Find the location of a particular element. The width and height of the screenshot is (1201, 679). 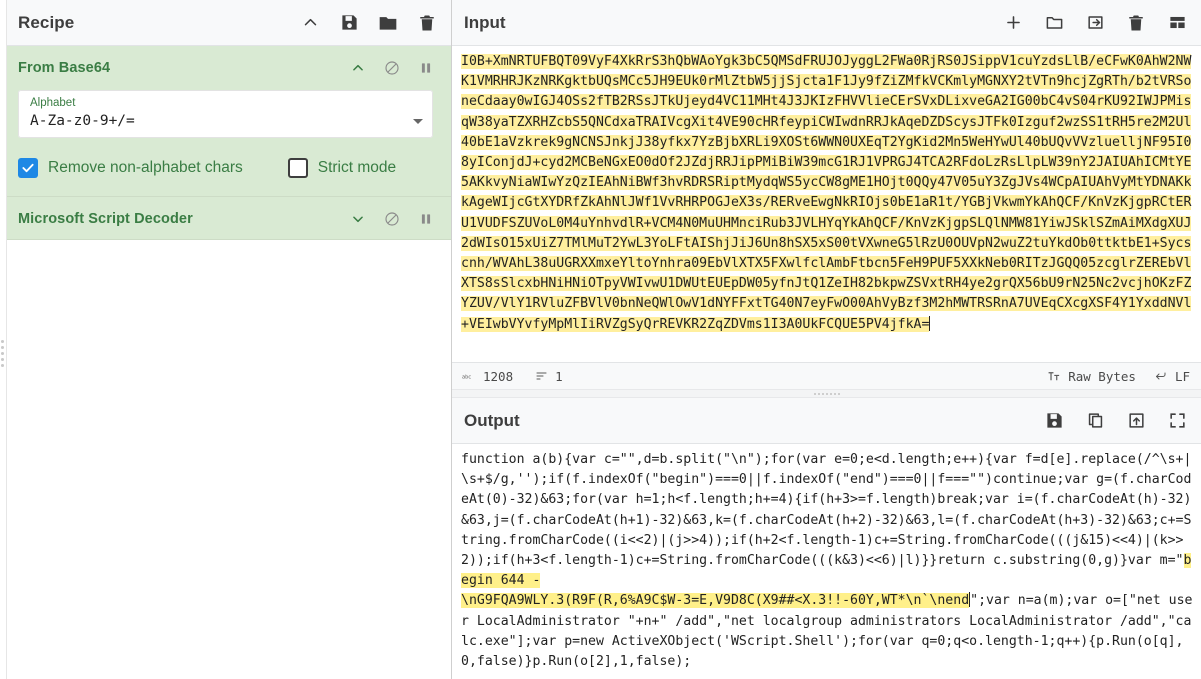

text-caret is located at coordinates (930, 323).